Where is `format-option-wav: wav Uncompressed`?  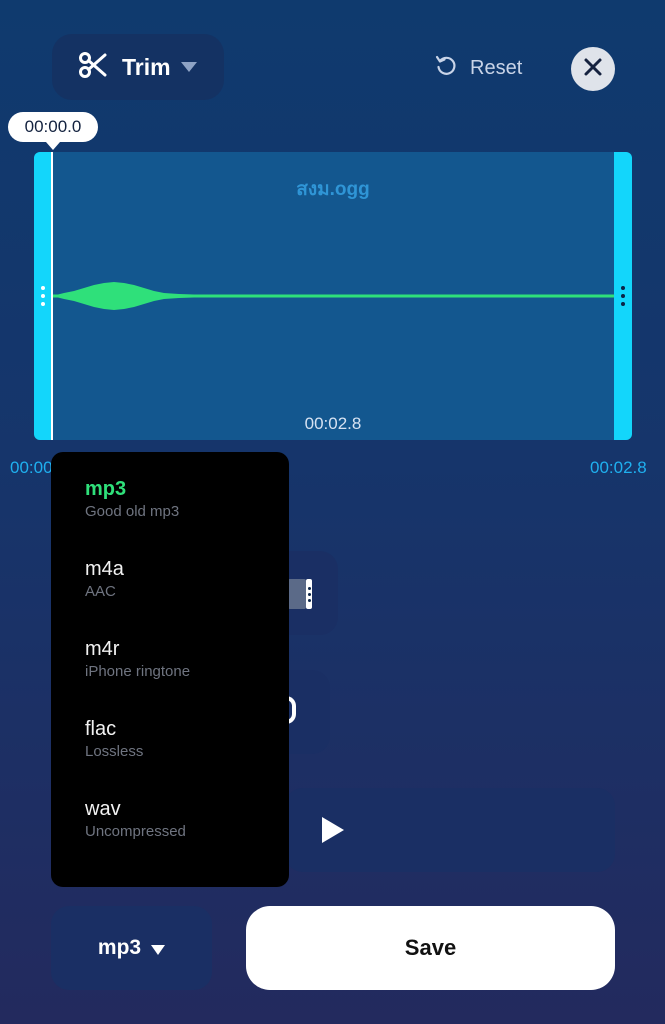
format-option-wav: wav Uncompressed is located at coordinates (170, 836).